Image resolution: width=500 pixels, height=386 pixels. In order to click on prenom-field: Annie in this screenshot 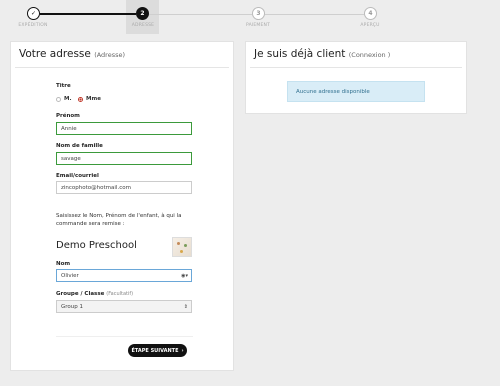, I will do `click(124, 128)`.